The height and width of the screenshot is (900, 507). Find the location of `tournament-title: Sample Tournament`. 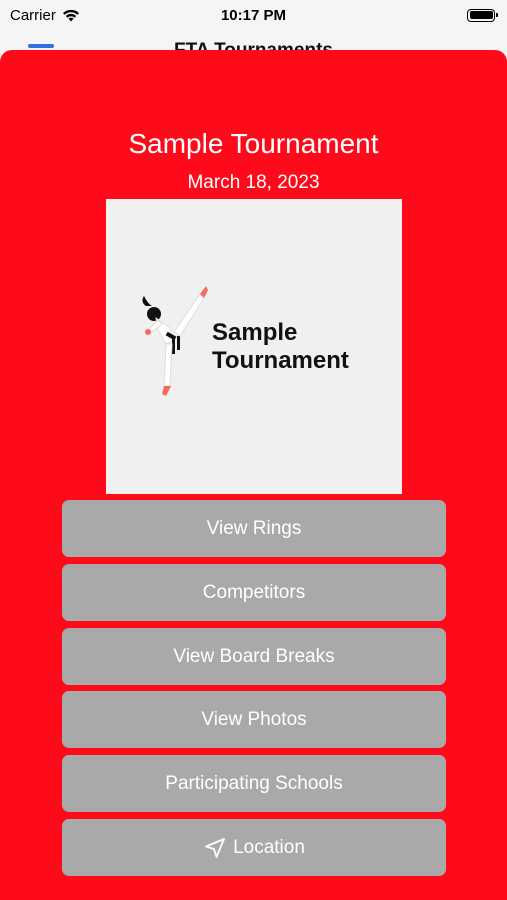

tournament-title: Sample Tournament is located at coordinates (253, 143).